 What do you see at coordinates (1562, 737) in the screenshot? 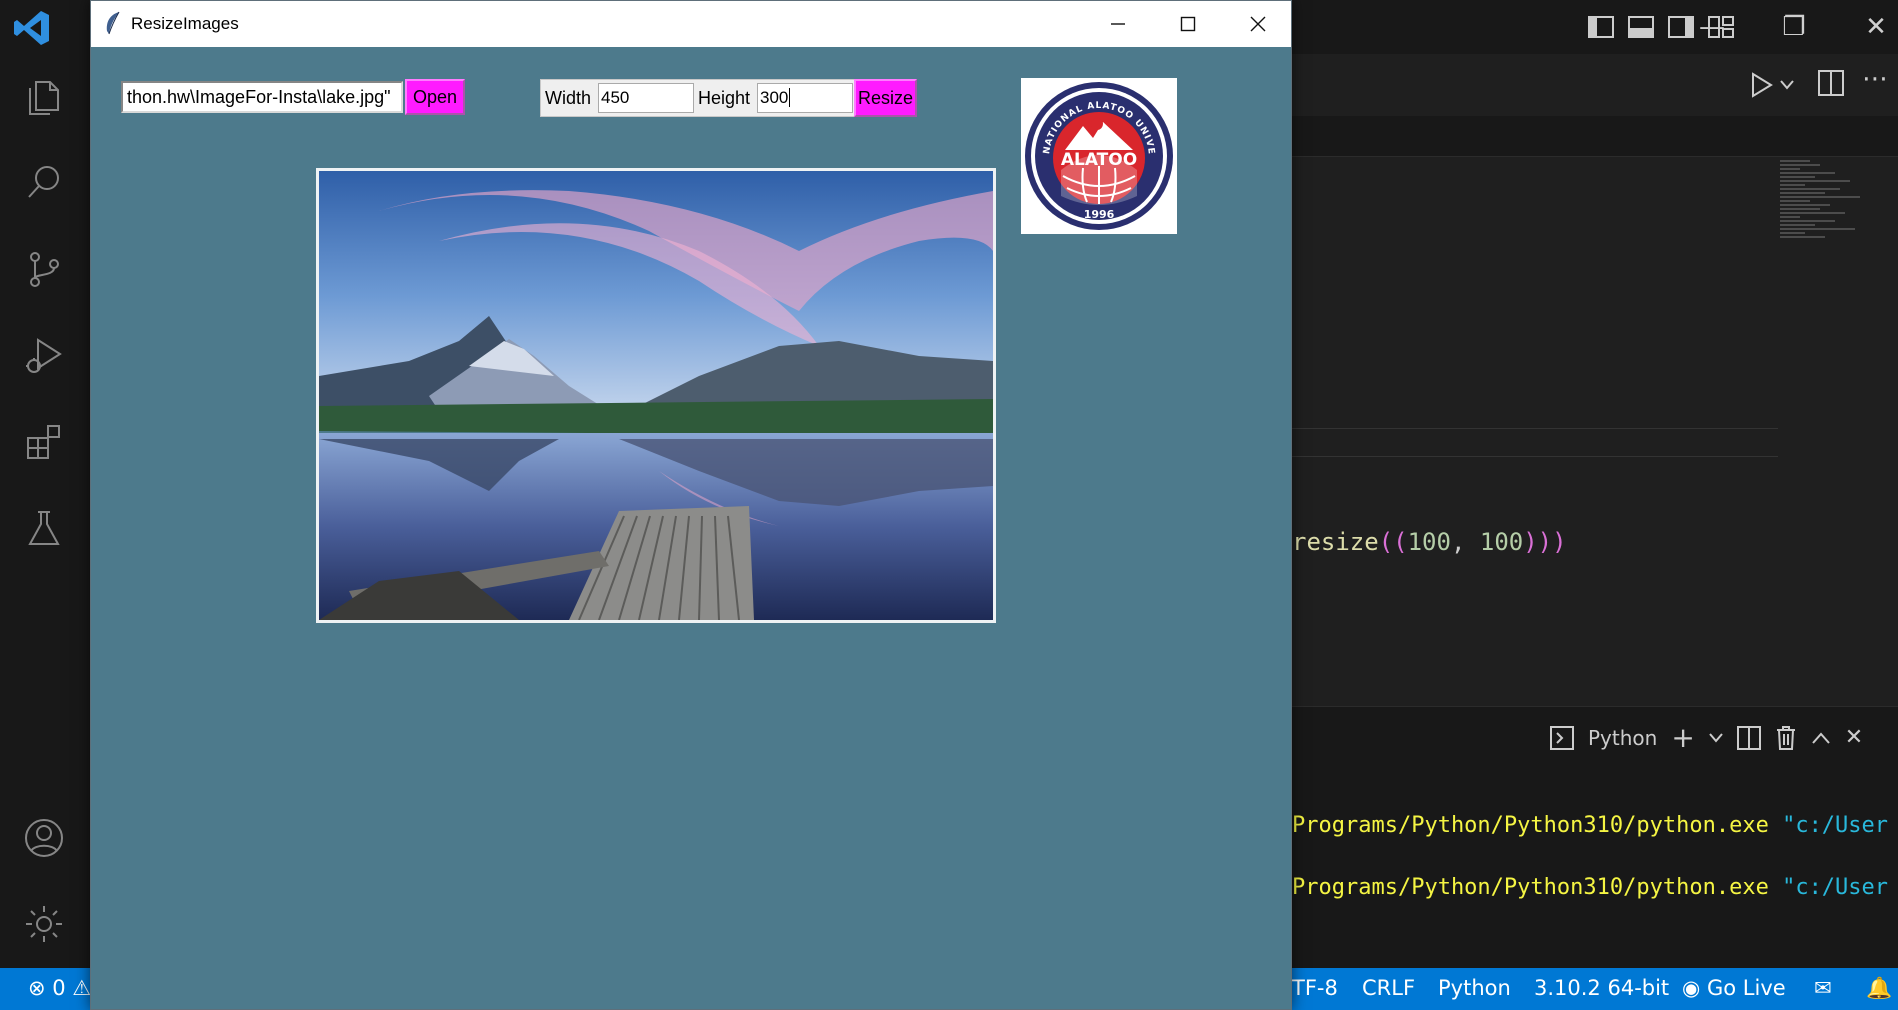
I see `terminal-icon` at bounding box center [1562, 737].